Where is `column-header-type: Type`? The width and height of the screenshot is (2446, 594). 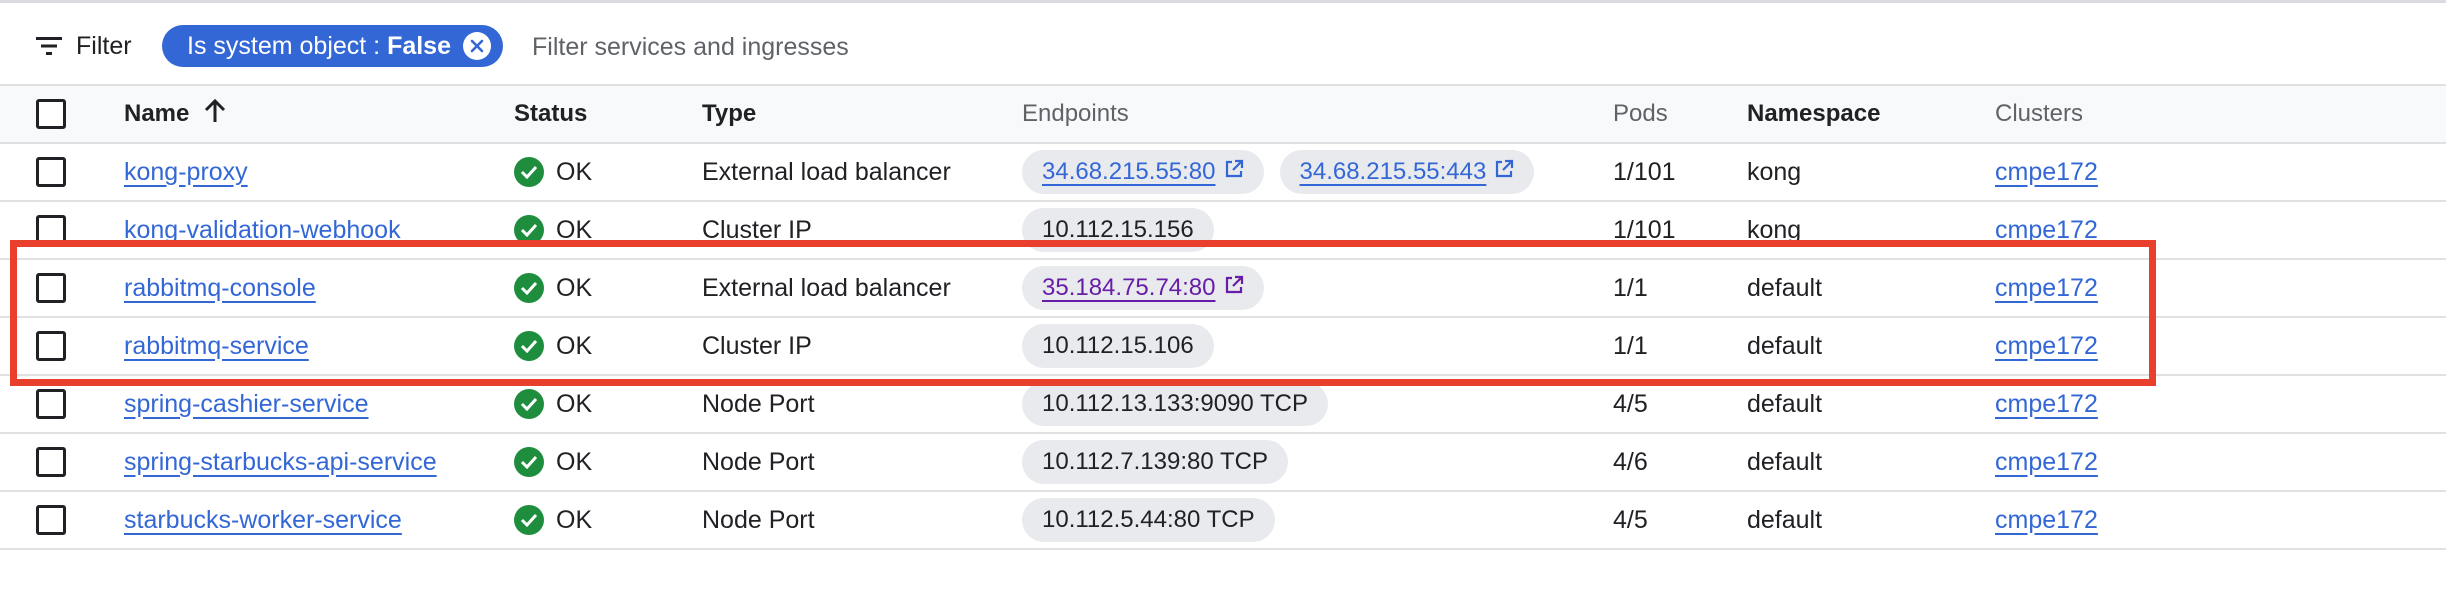
column-header-type: Type is located at coordinates (729, 114).